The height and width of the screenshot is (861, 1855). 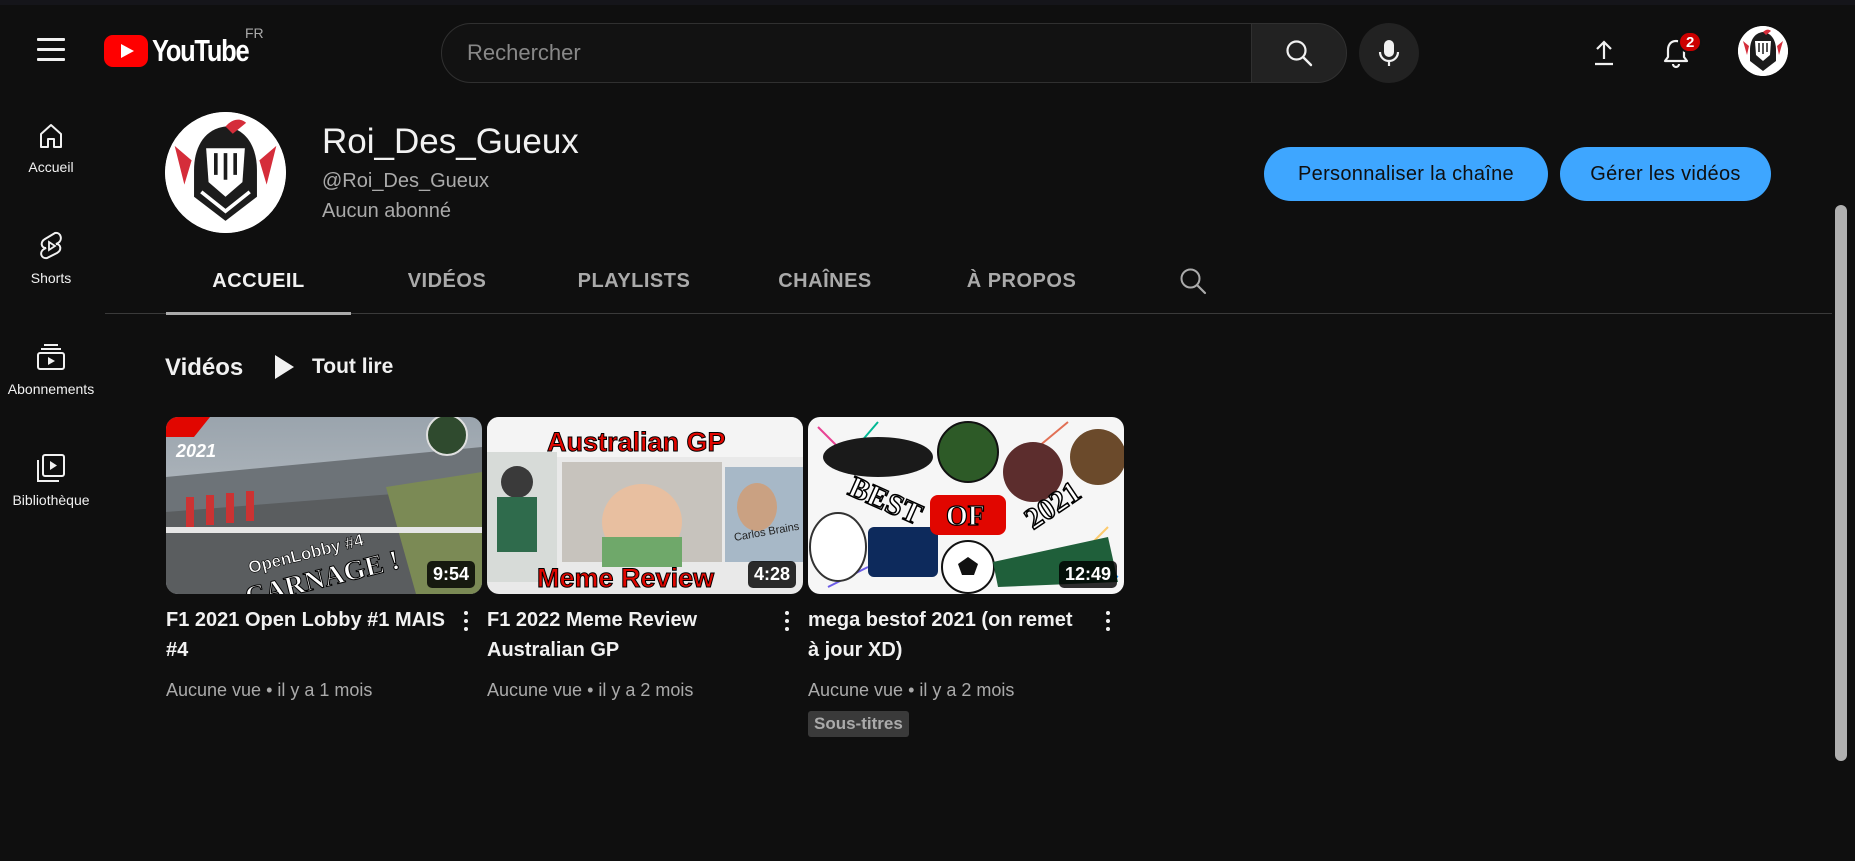 What do you see at coordinates (51, 389) in the screenshot?
I see `sidebar-item-label: Abonnements` at bounding box center [51, 389].